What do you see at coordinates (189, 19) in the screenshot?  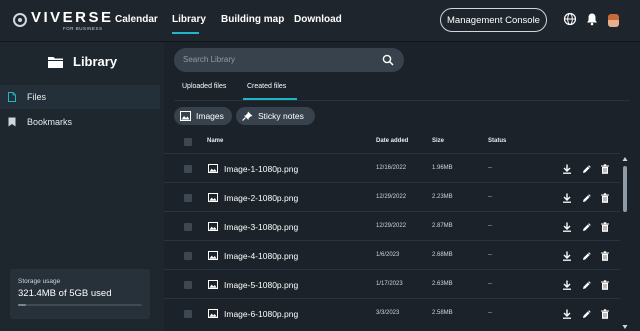 I see `nav-library: Library` at bounding box center [189, 19].